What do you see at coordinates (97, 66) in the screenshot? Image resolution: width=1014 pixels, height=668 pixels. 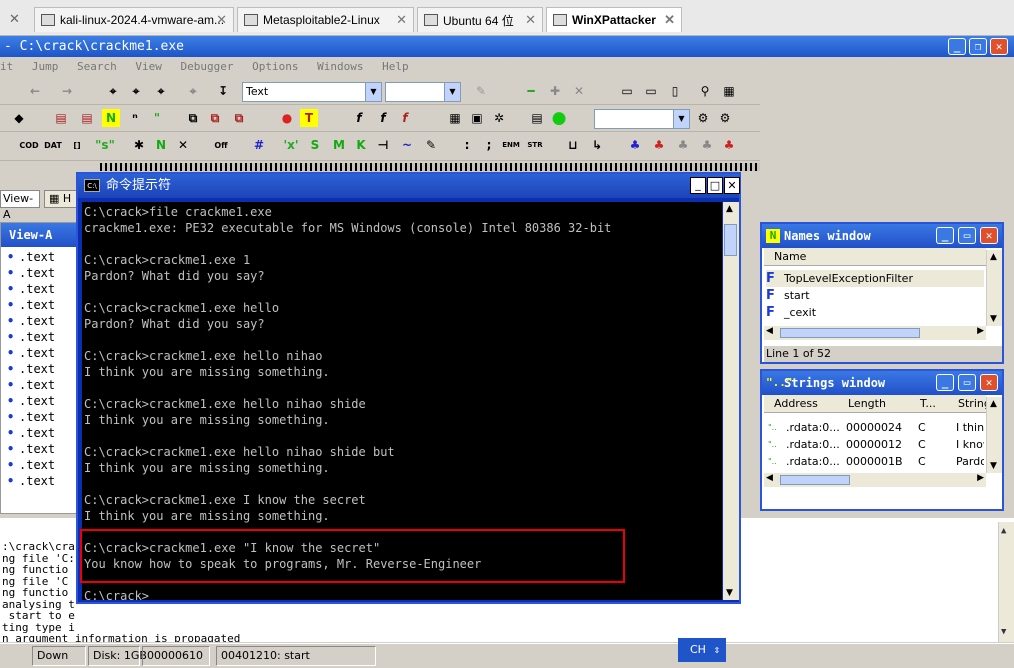 I see `menu-search: Search` at bounding box center [97, 66].